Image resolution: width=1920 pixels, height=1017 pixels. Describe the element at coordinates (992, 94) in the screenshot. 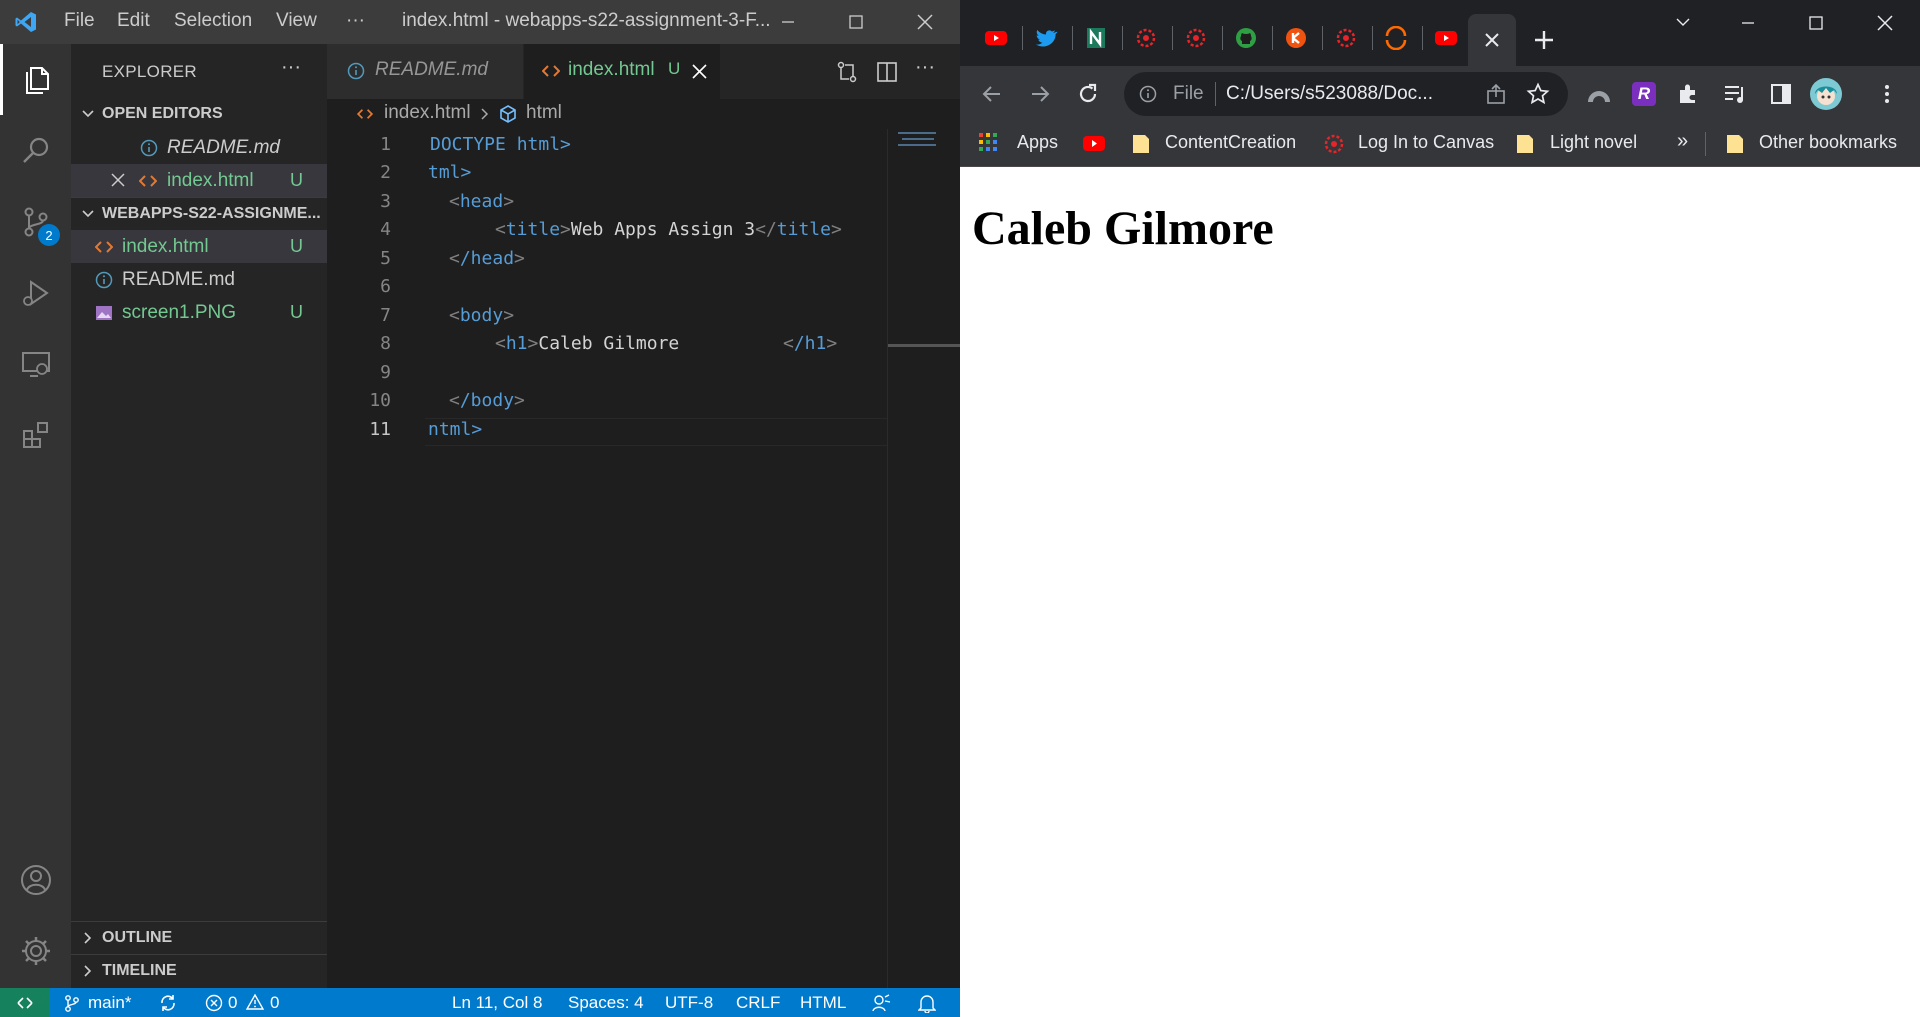

I see `back-icon` at that location.